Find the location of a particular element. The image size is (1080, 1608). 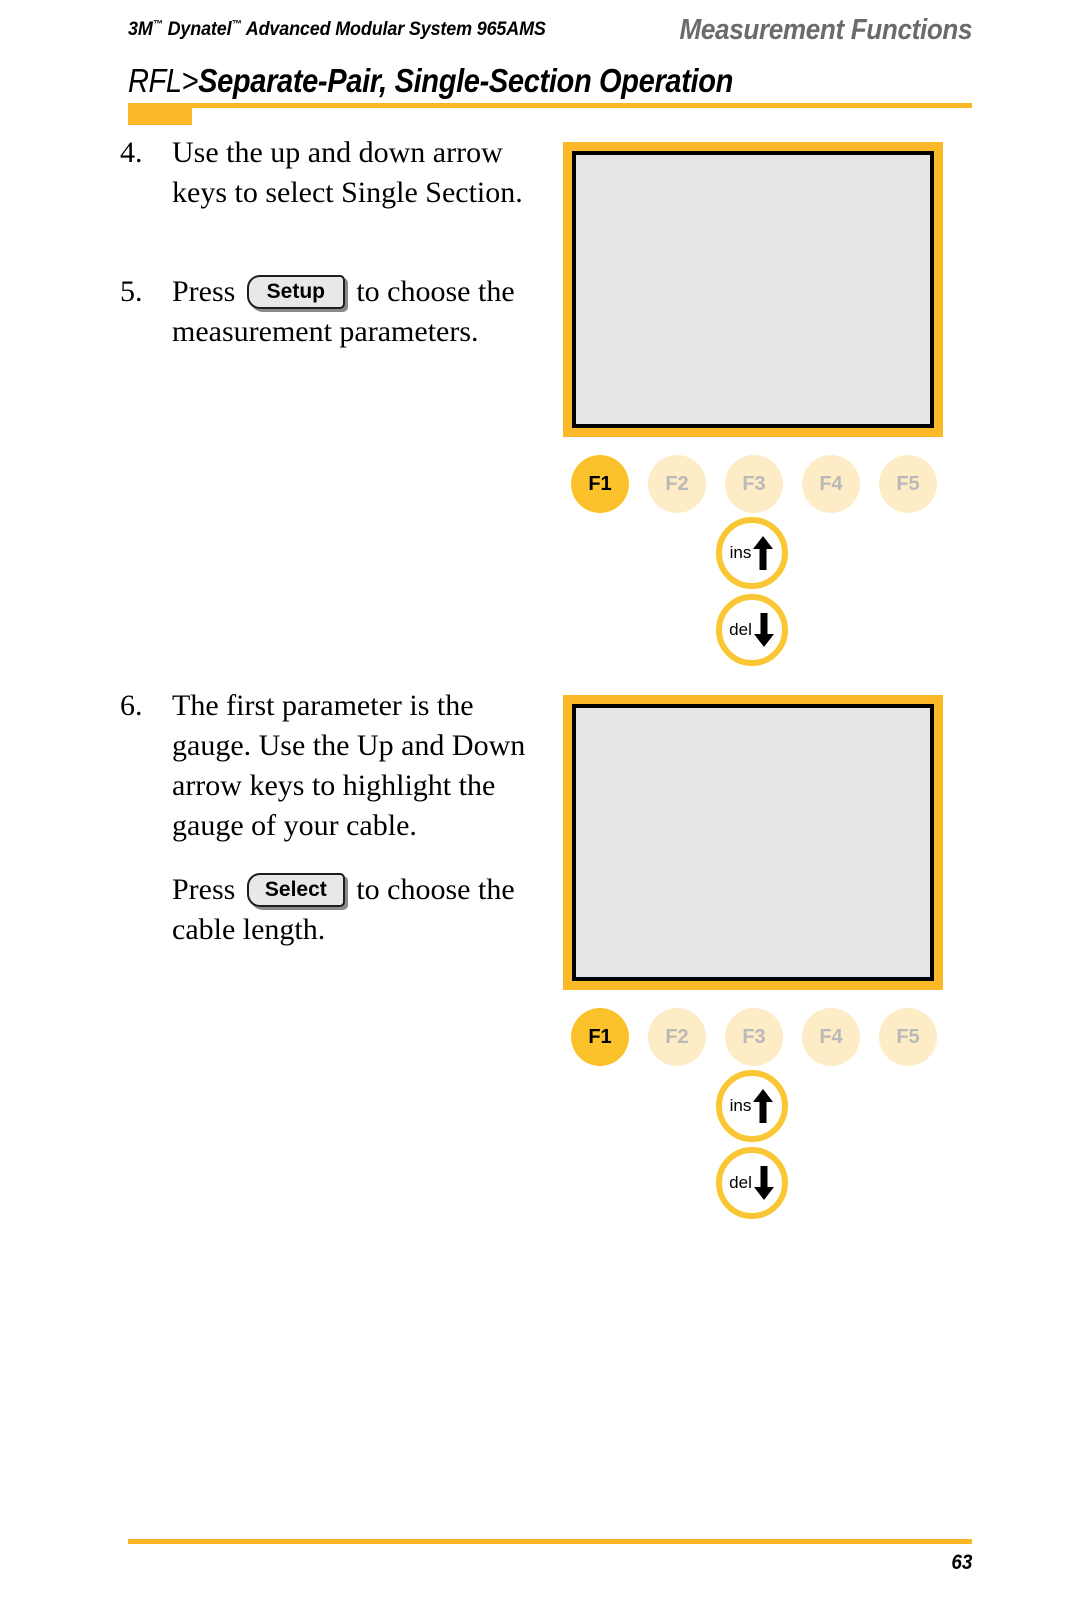

device-illustration-2: F1 F2 F3 F4 F5 ins del is located at coordinates (763, 962).